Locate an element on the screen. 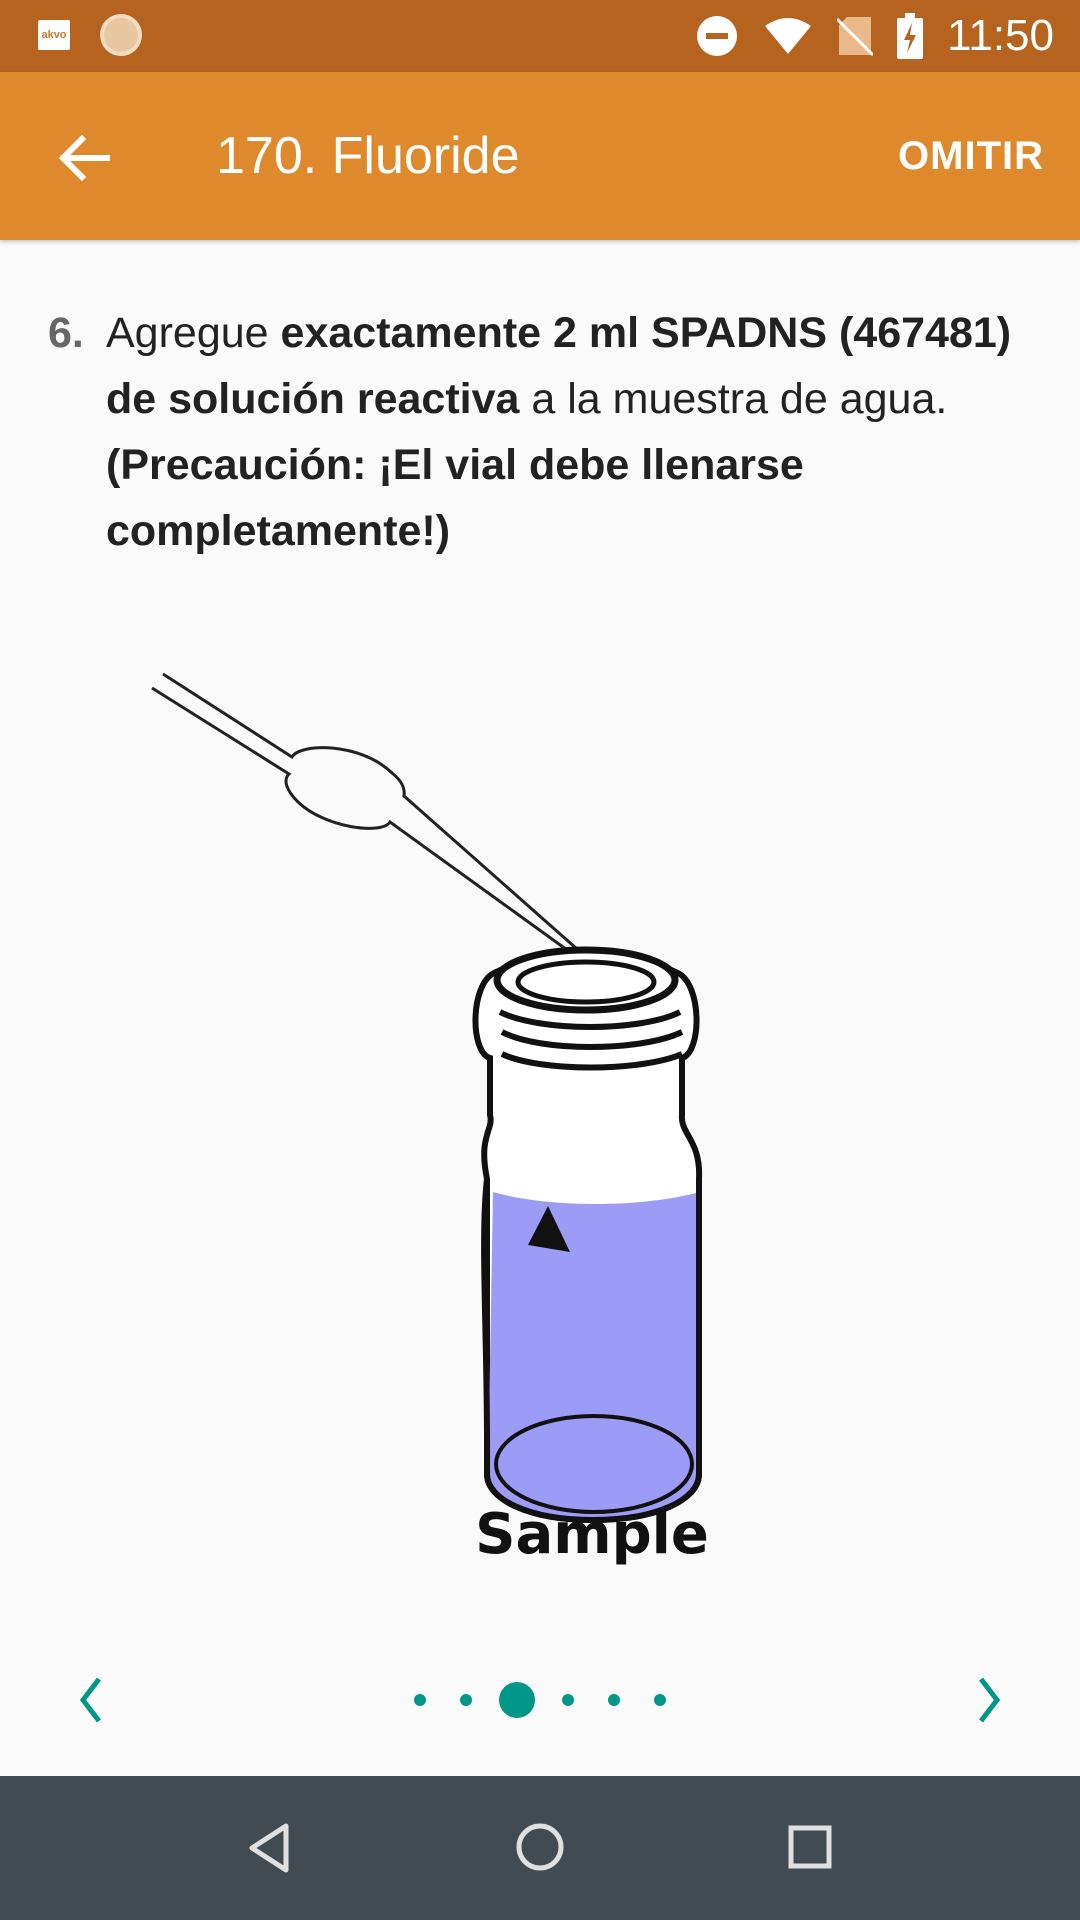 Image resolution: width=1080 pixels, height=1920 pixels. page-title: 170. Fluoride is located at coordinates (368, 156).